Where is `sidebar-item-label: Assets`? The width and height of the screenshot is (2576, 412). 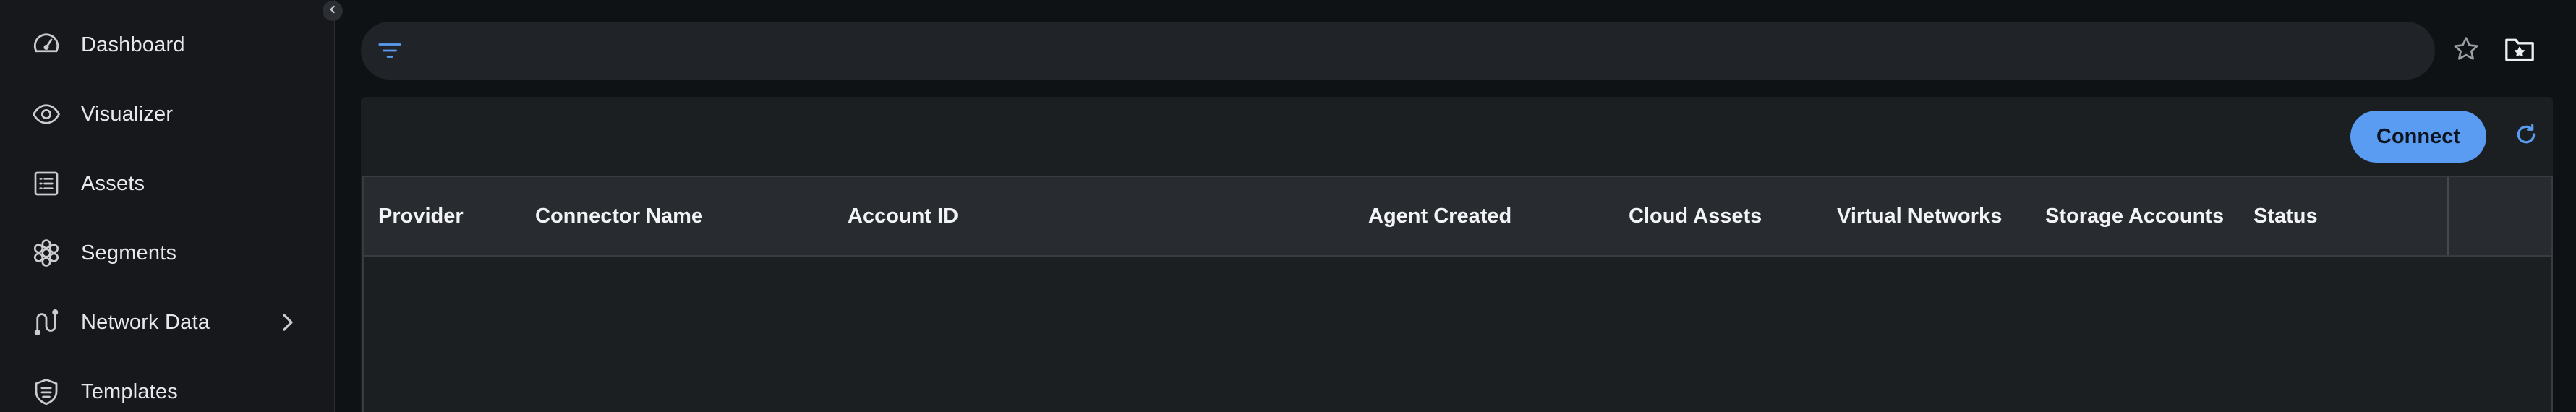 sidebar-item-label: Assets is located at coordinates (113, 183).